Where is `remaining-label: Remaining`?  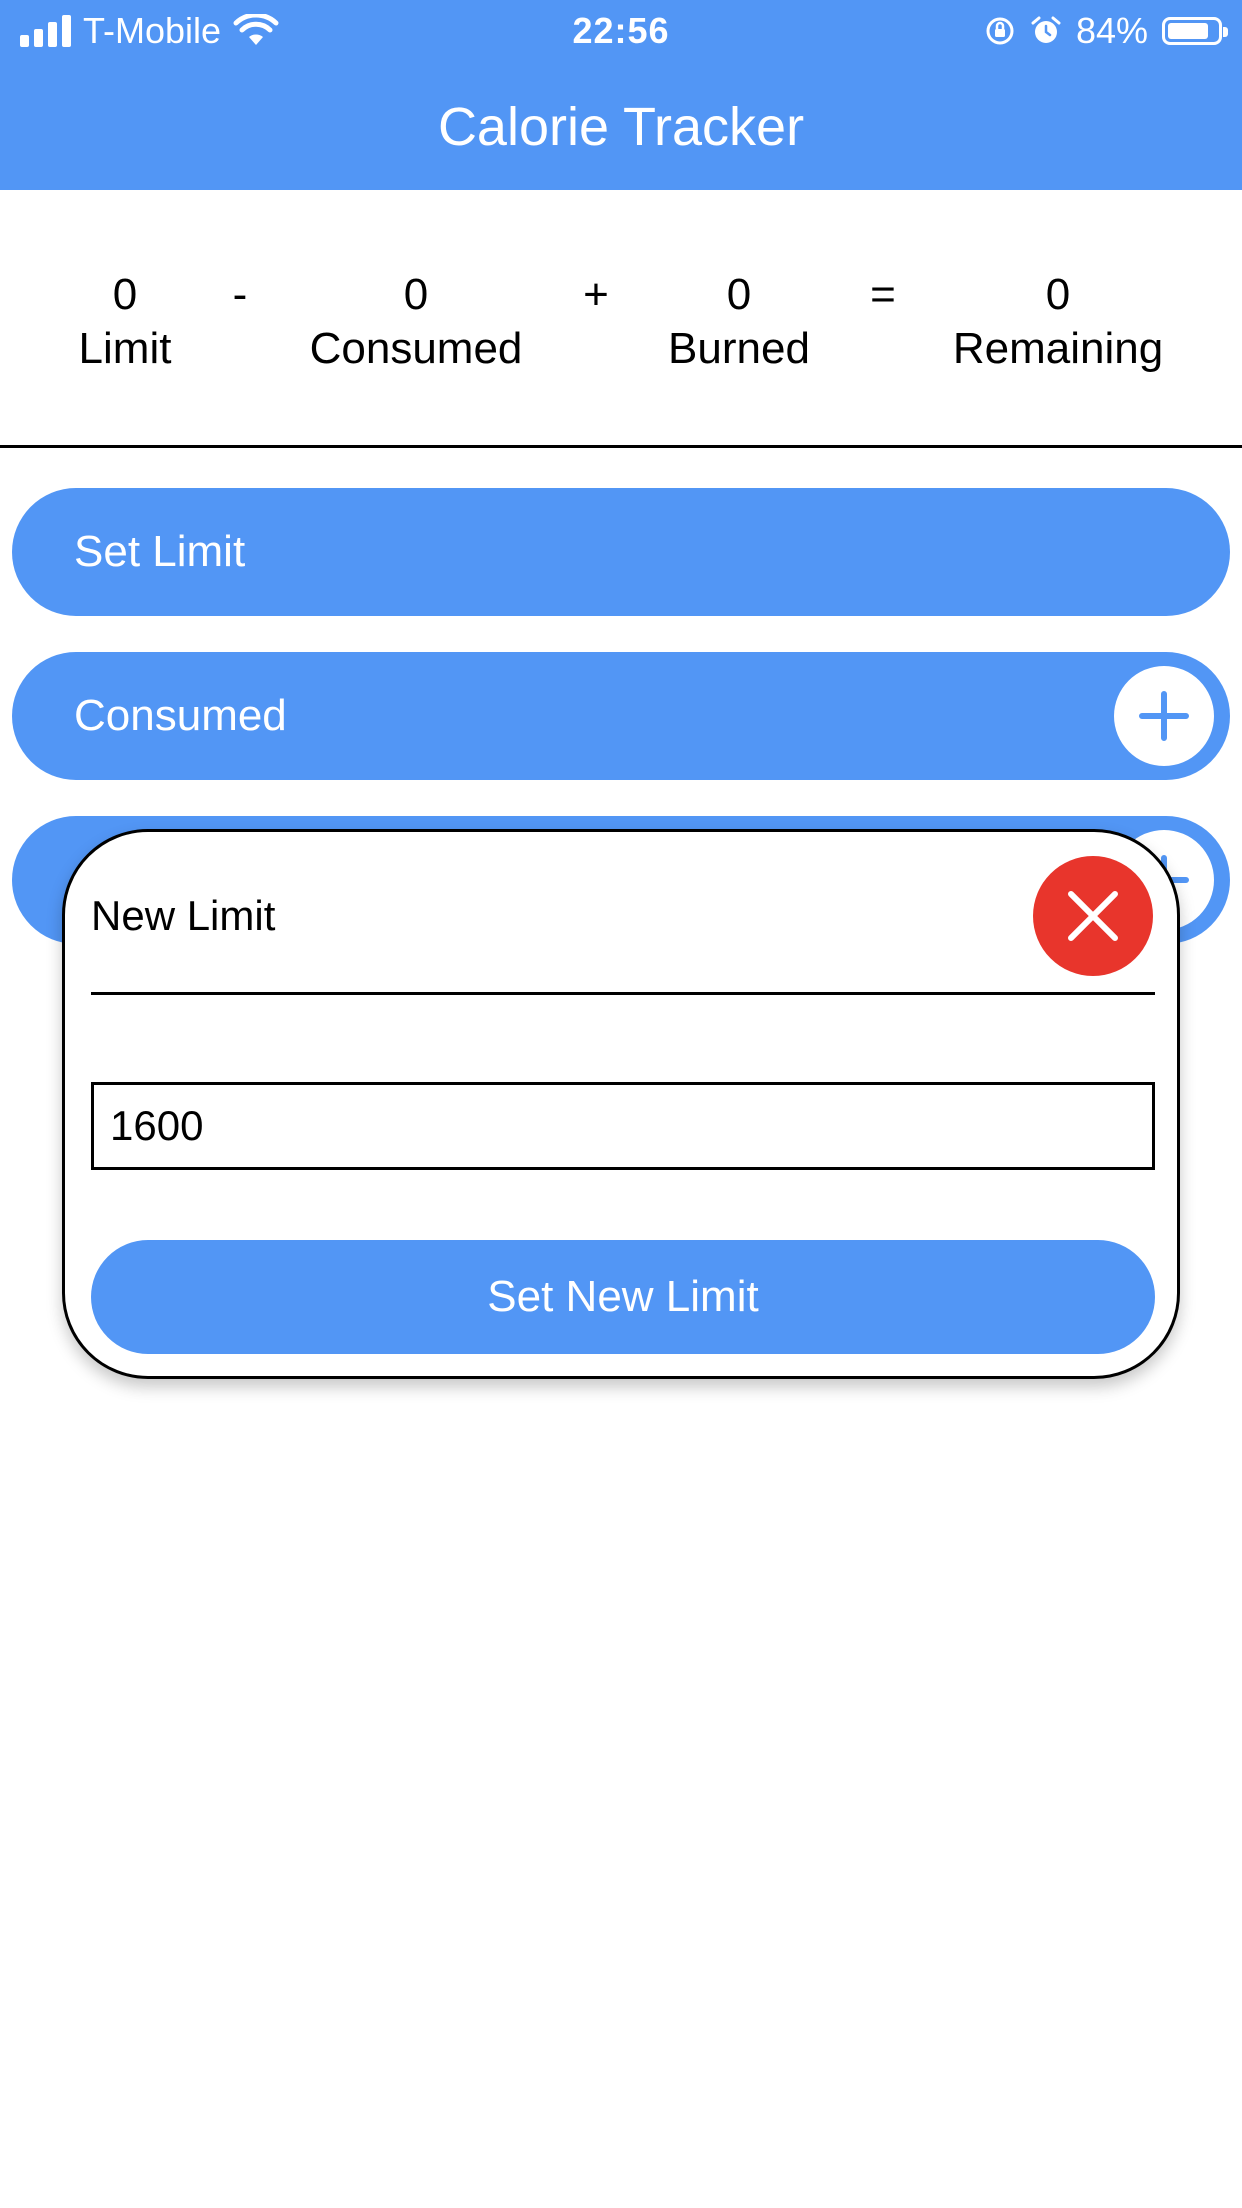
remaining-label: Remaining is located at coordinates (1058, 348).